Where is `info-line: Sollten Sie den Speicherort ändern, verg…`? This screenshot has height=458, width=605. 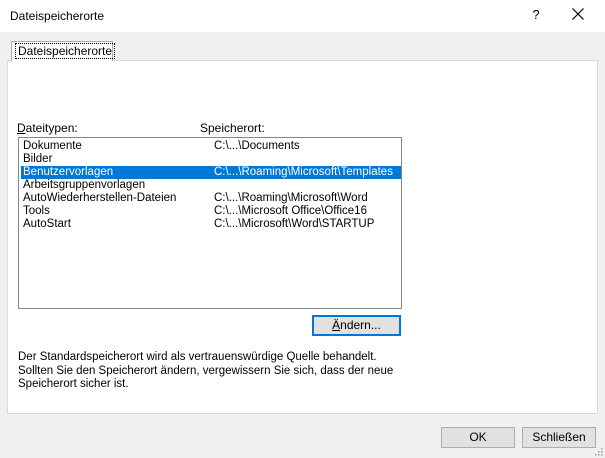
info-line: Sollten Sie den Speicherort ändern, verg… is located at coordinates (206, 370).